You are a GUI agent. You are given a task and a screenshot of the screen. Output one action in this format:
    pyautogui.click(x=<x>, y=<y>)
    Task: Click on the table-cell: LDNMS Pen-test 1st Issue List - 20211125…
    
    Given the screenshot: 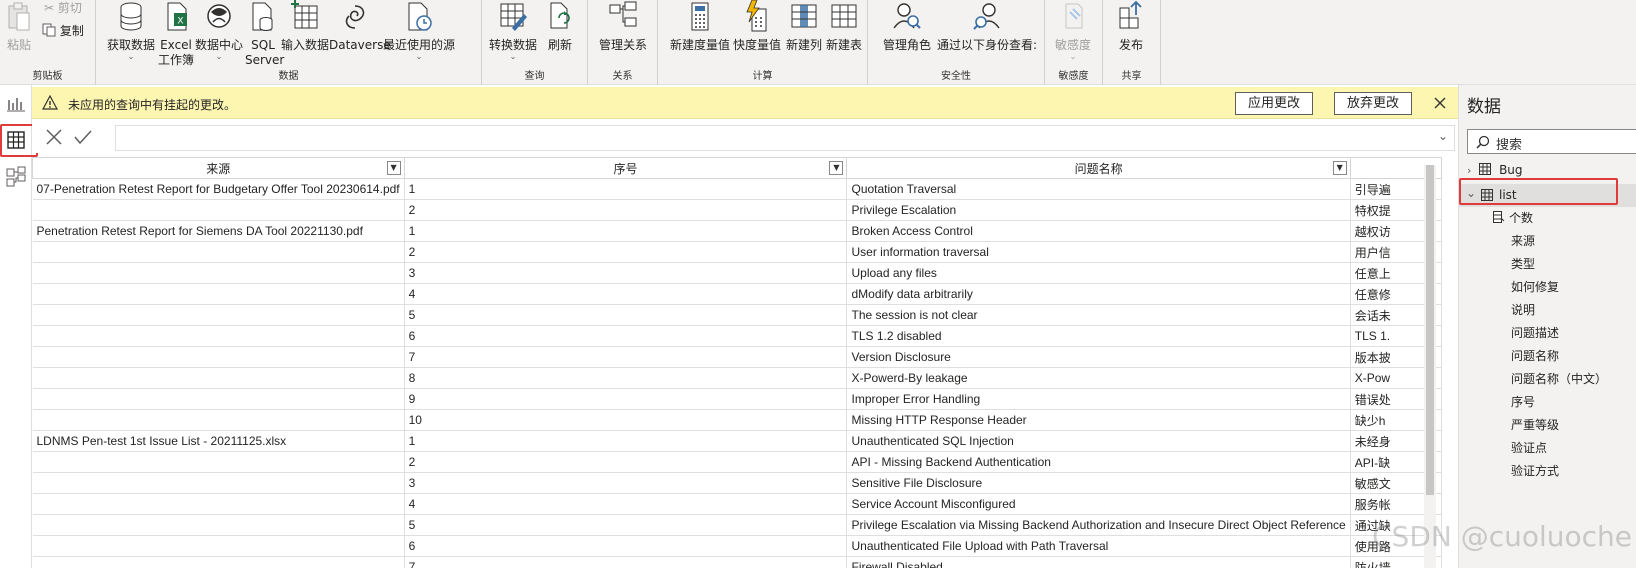 What is the action you would take?
    pyautogui.click(x=218, y=441)
    